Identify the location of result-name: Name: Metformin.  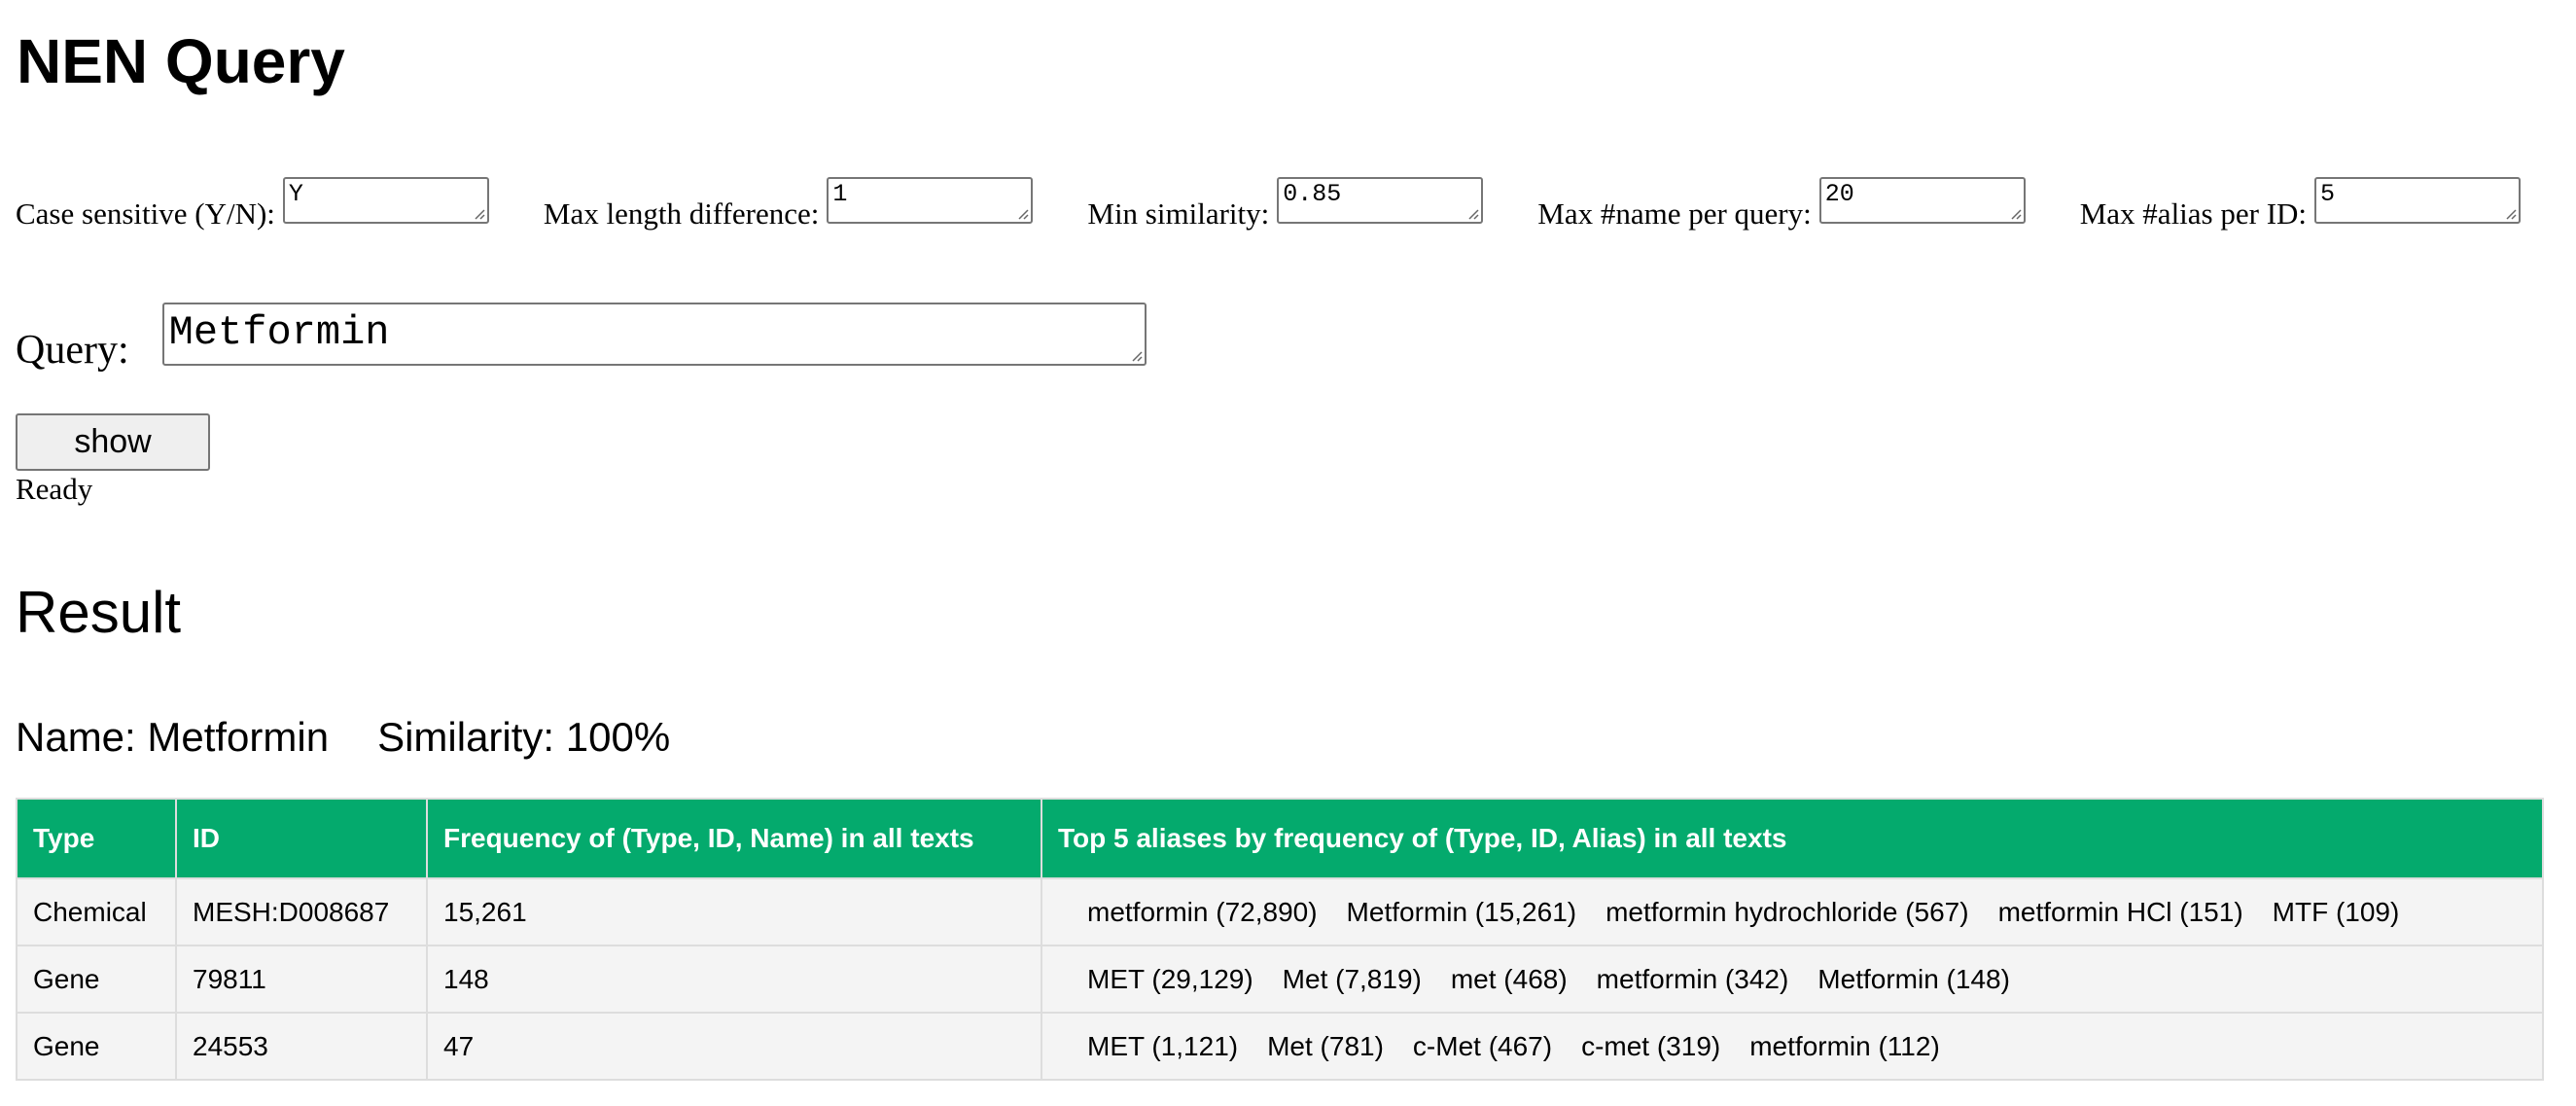
(173, 737).